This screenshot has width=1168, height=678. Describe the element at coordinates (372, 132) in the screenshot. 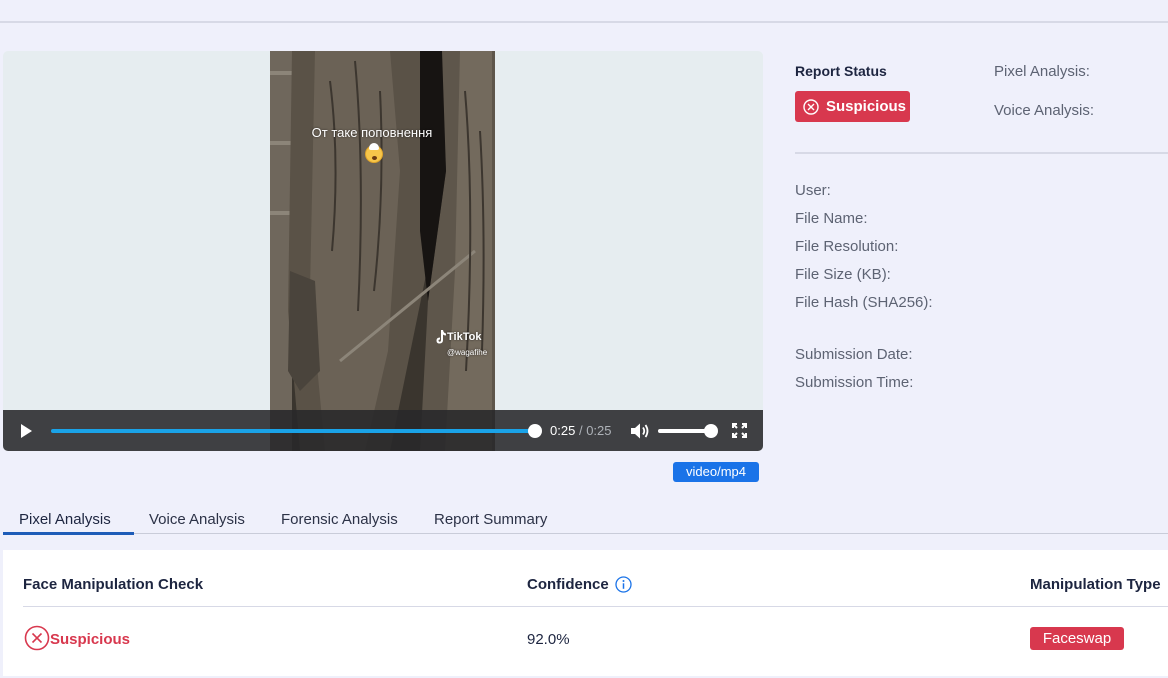

I see `video-caption: От таке поповнення` at that location.